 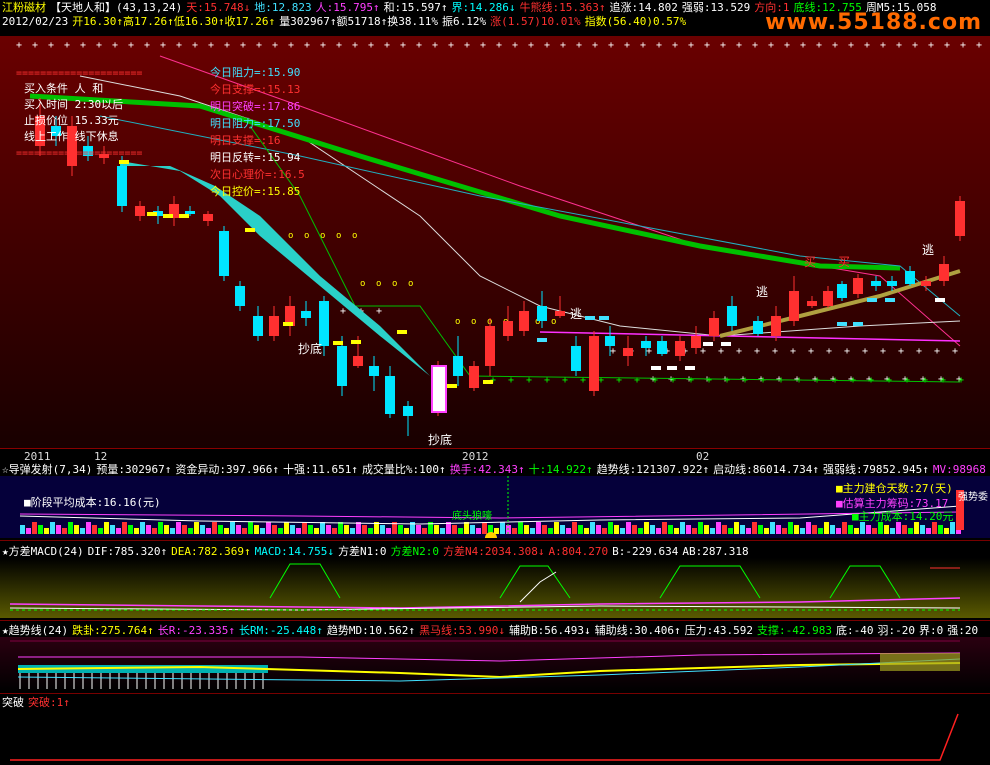 What do you see at coordinates (873, 22) in the screenshot?
I see `watermark: www.55188.com` at bounding box center [873, 22].